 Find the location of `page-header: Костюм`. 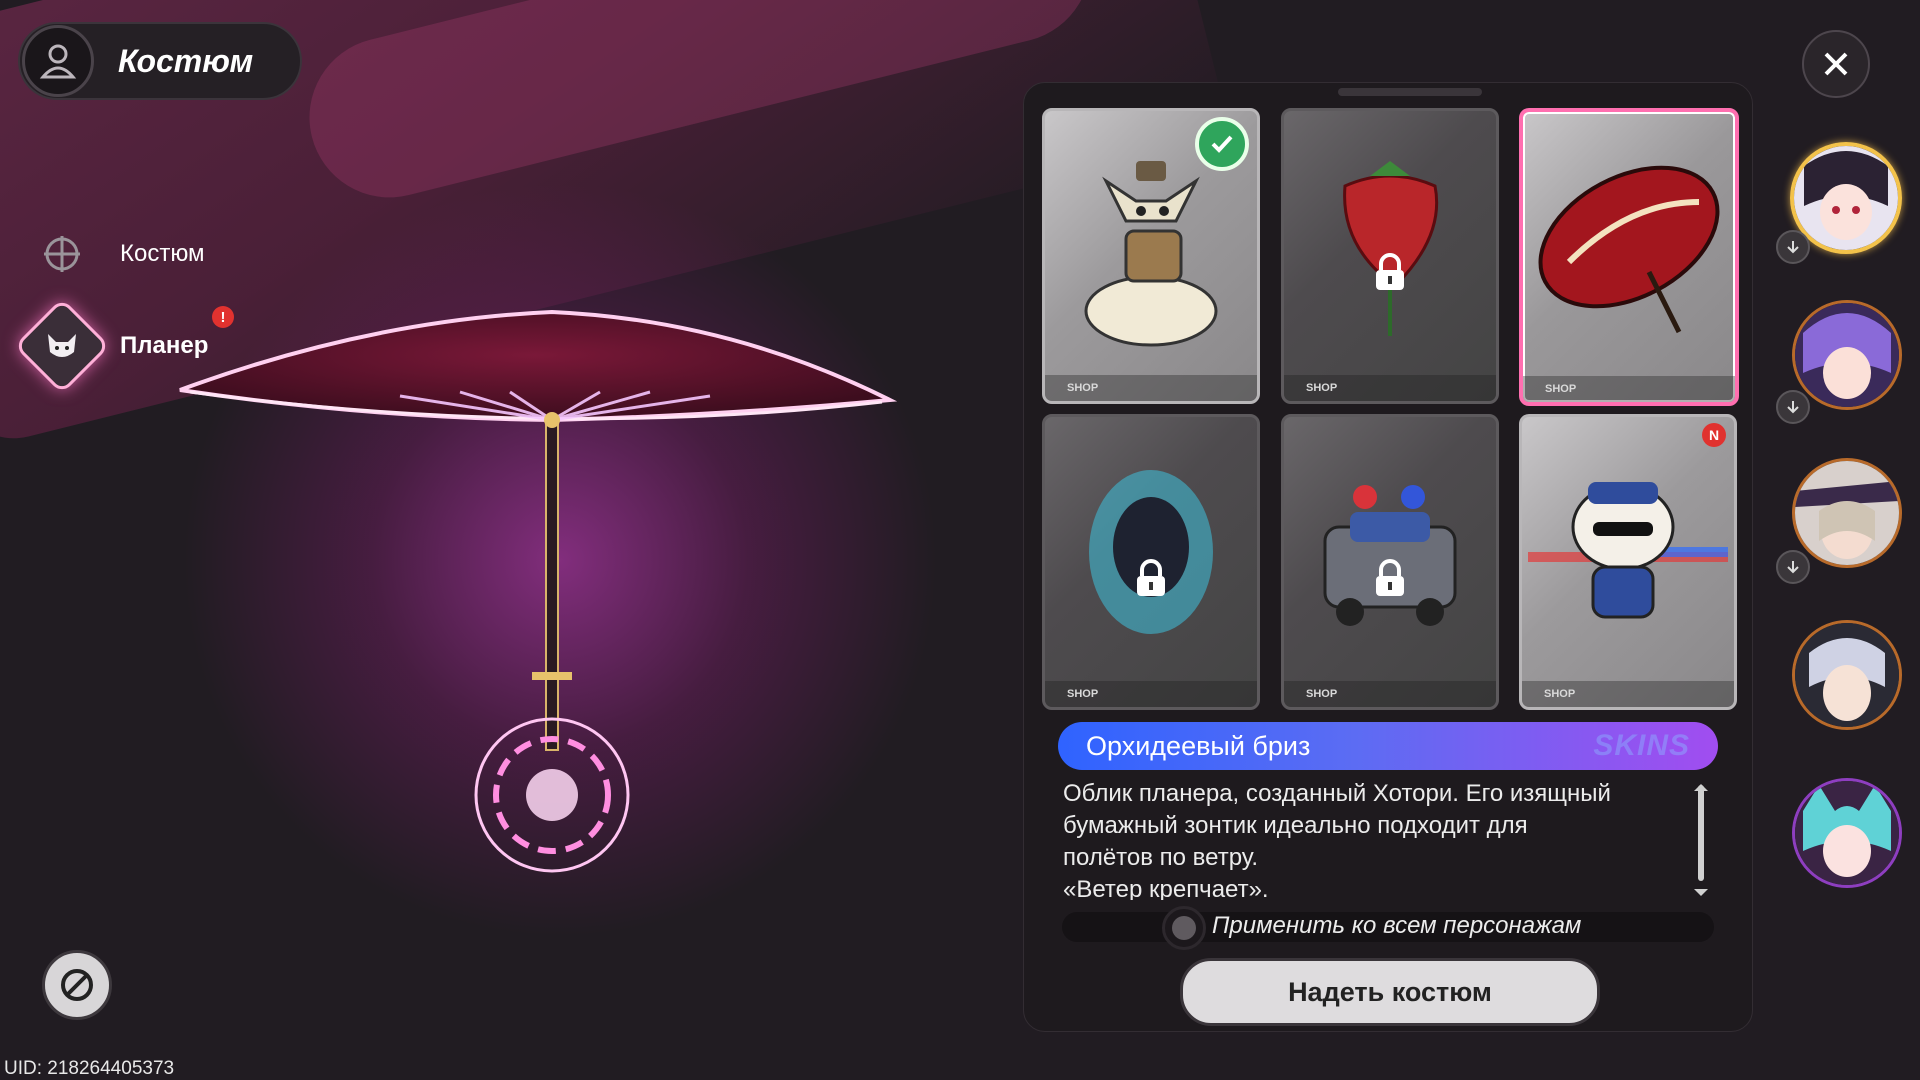

page-header: Костюм is located at coordinates (160, 61).